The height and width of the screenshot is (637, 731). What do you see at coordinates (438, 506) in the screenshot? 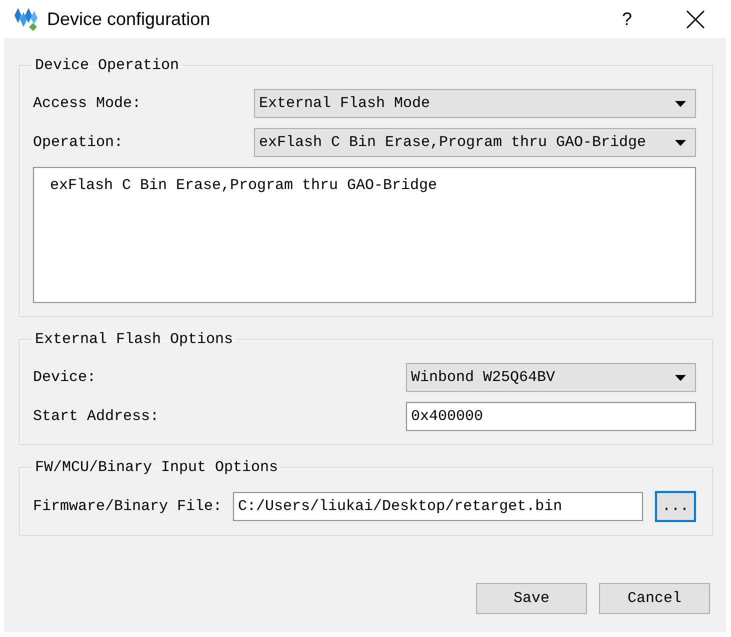
I see `file-path-field: C:/Users/liukai/Desktop/retarget.bin` at bounding box center [438, 506].